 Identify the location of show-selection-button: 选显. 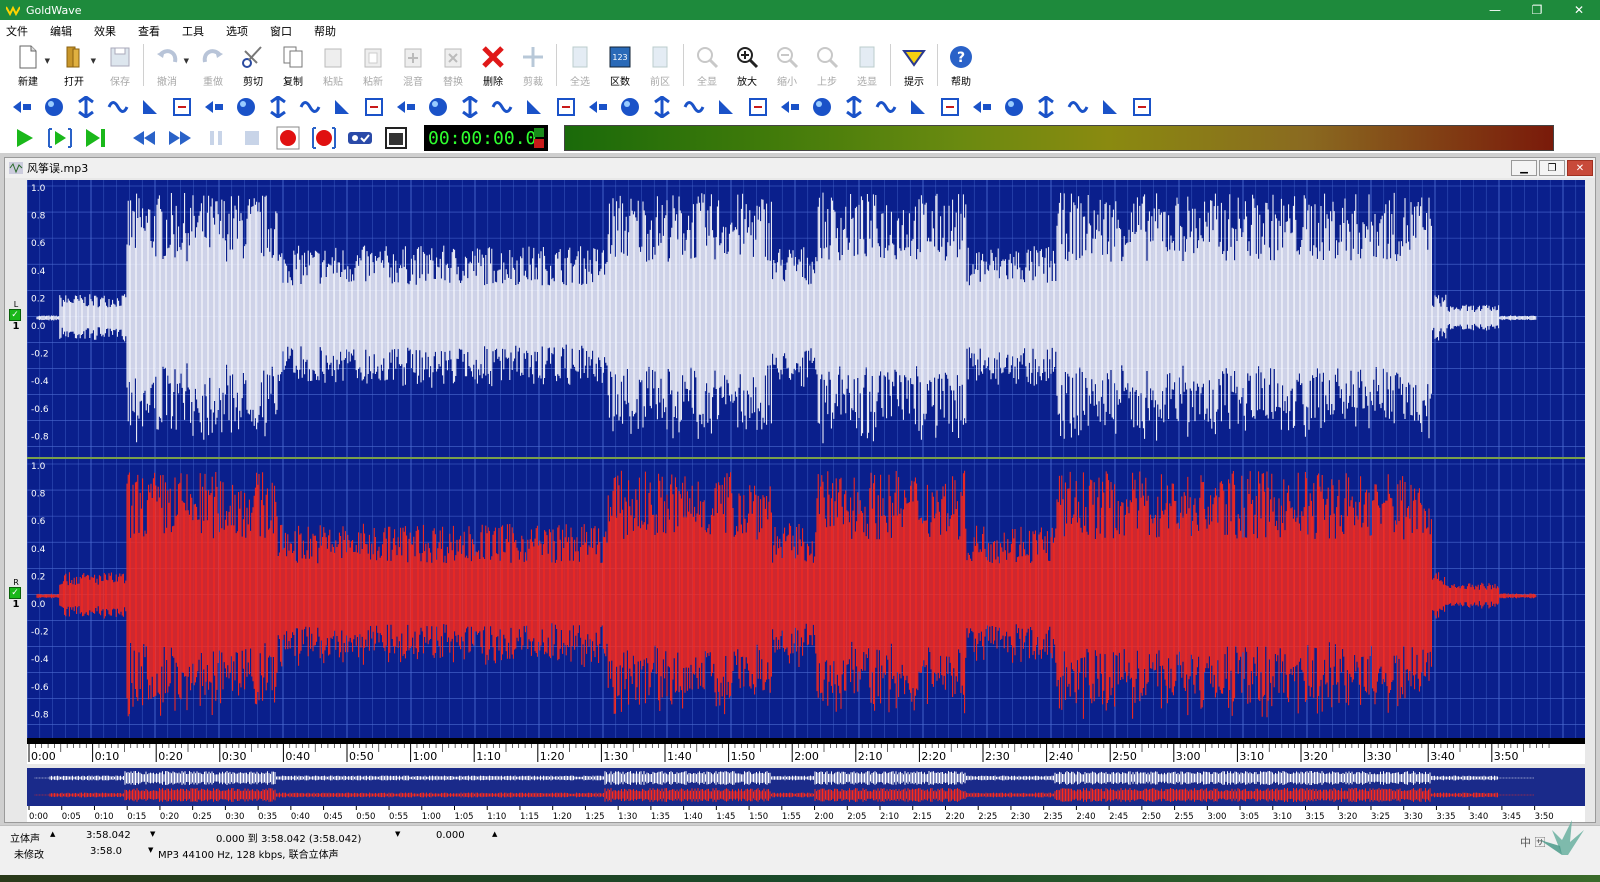
(867, 65).